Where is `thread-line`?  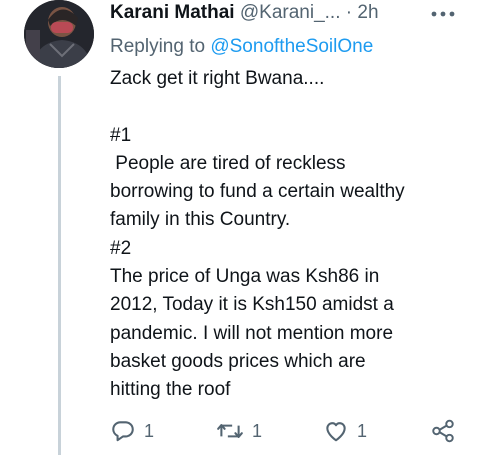
thread-line is located at coordinates (59, 265).